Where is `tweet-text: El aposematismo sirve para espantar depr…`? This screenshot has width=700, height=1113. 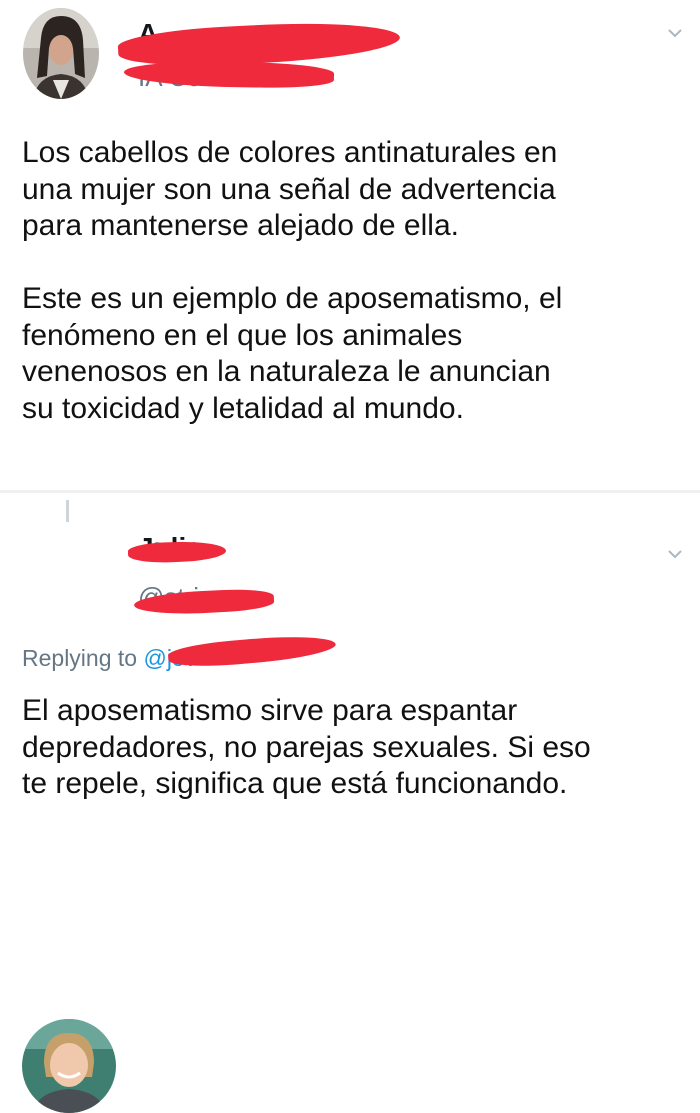
tweet-text: El aposematismo sirve para espantar depr… is located at coordinates (306, 747).